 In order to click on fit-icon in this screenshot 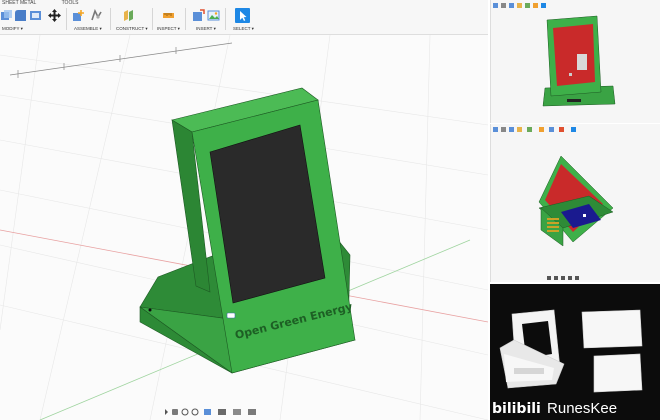, I will do `click(207, 412)`.